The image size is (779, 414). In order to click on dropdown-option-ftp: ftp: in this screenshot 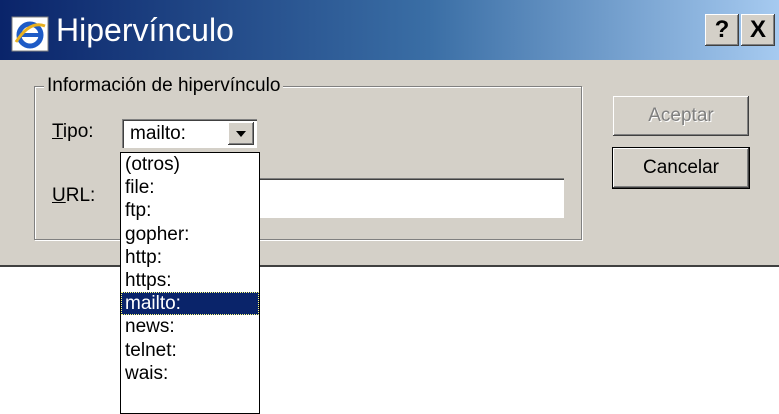, I will do `click(190, 210)`.